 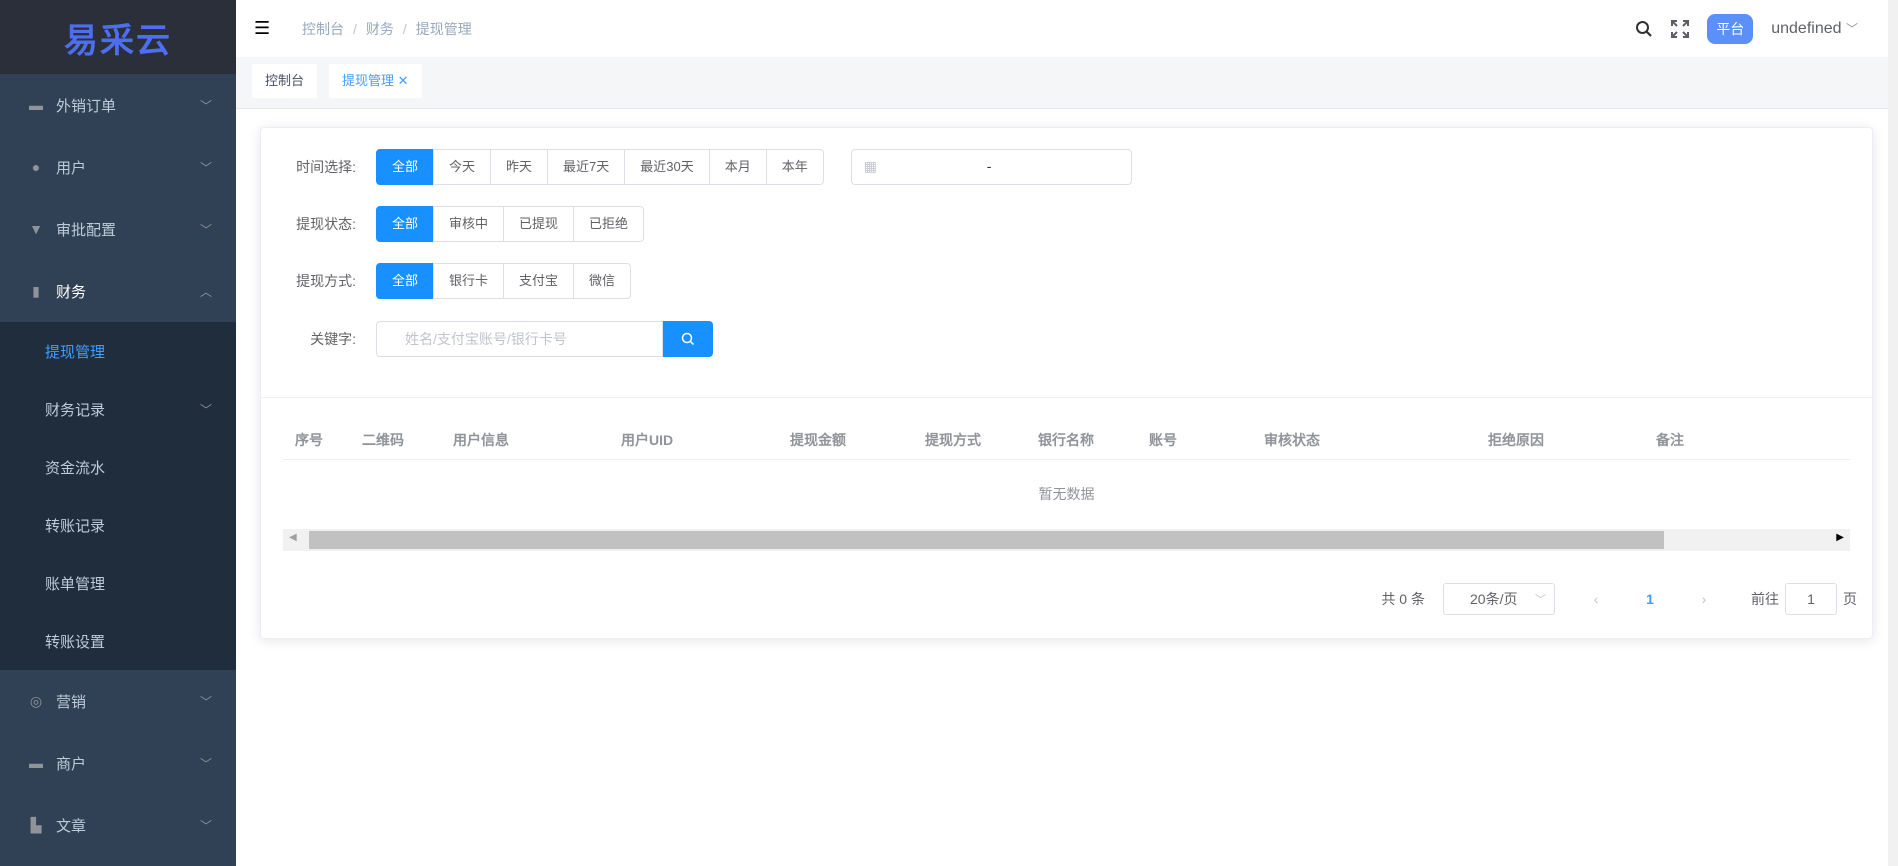 I want to click on top-header: ☰ 控制台 / 财务 / 提现管理 平台 undefined ﹀, so click(x=1067, y=28).